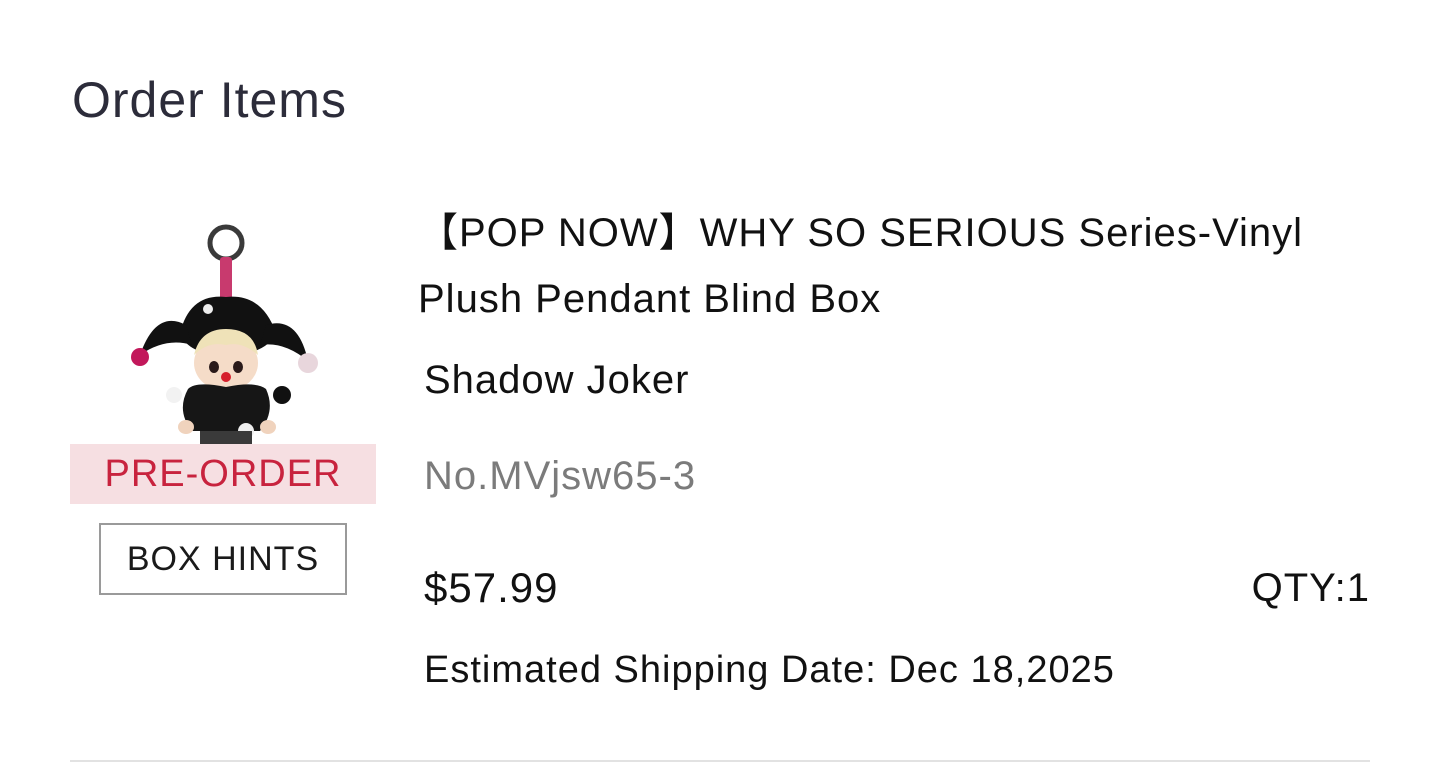 The height and width of the screenshot is (766, 1440). What do you see at coordinates (491, 587) in the screenshot?
I see `item-price: $57.99` at bounding box center [491, 587].